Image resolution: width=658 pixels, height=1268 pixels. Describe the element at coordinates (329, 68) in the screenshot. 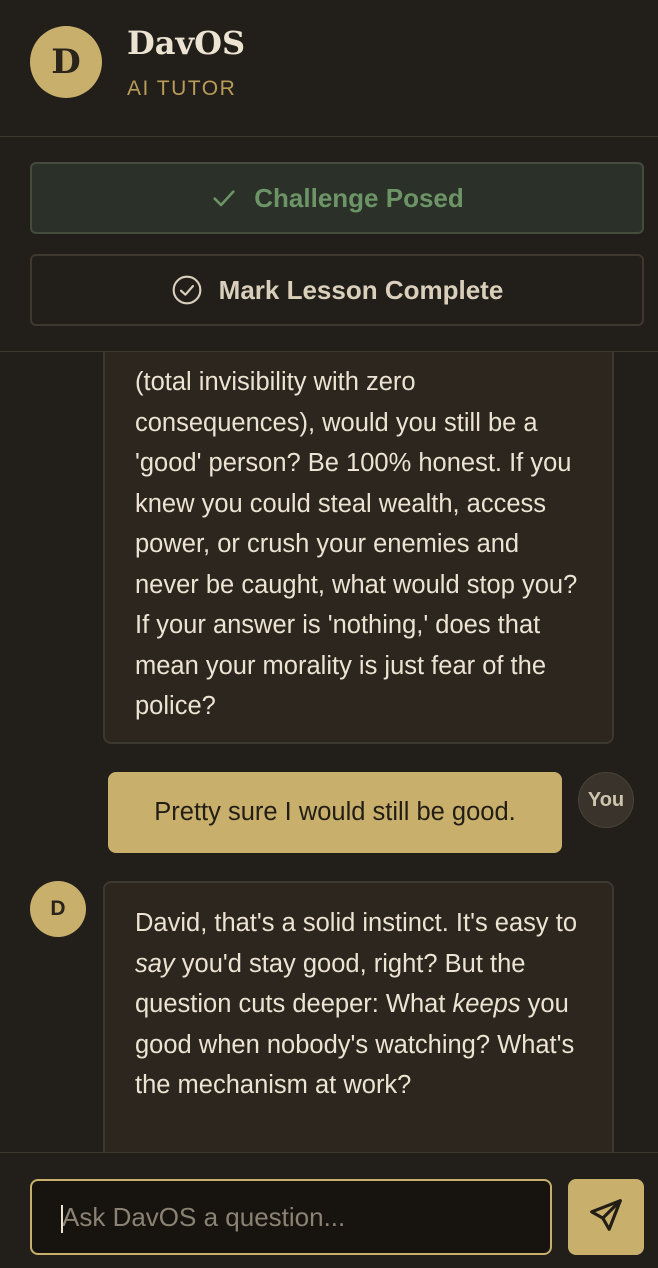

I see `app-header: D DavOS AI TUTOR` at that location.